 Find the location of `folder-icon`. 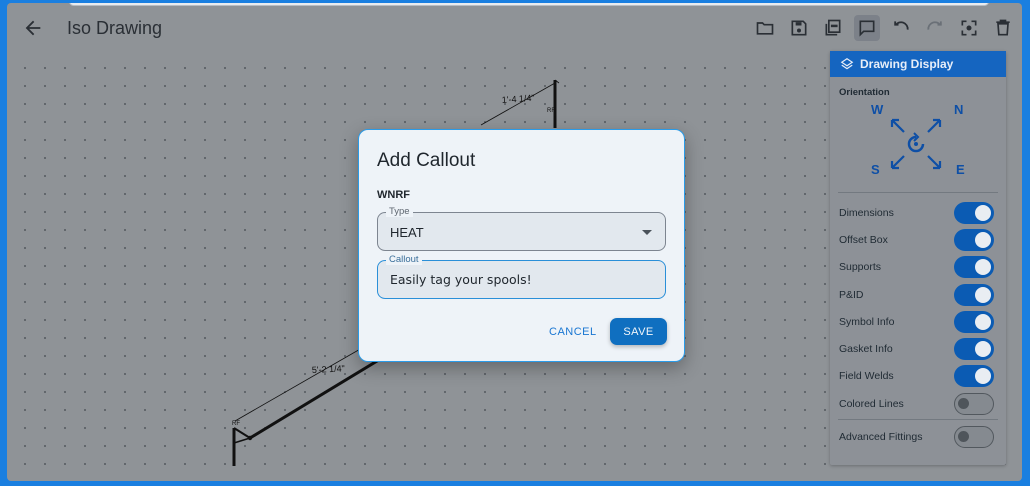

folder-icon is located at coordinates (765, 28).